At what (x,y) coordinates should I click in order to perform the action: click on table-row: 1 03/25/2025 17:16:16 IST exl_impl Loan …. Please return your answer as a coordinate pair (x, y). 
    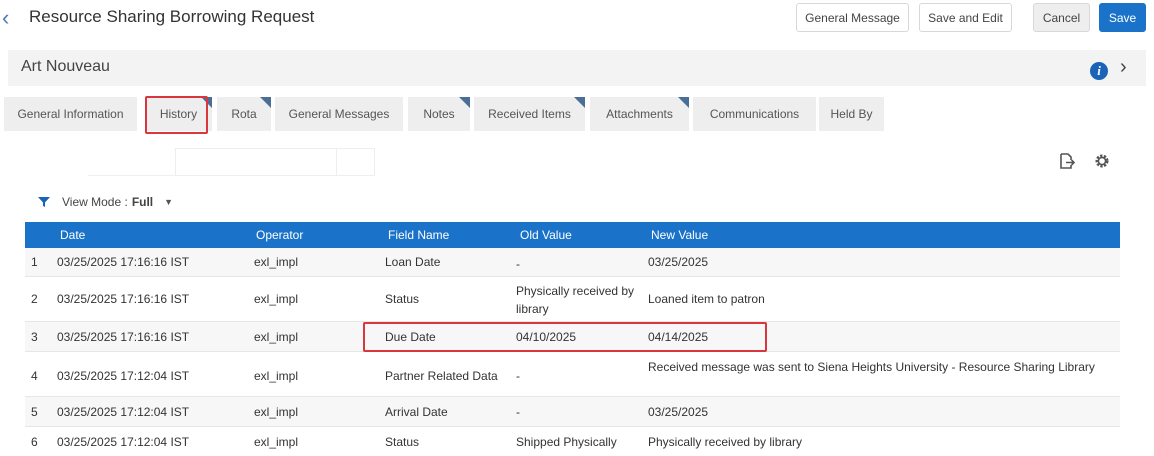
    Looking at the image, I should click on (572, 262).